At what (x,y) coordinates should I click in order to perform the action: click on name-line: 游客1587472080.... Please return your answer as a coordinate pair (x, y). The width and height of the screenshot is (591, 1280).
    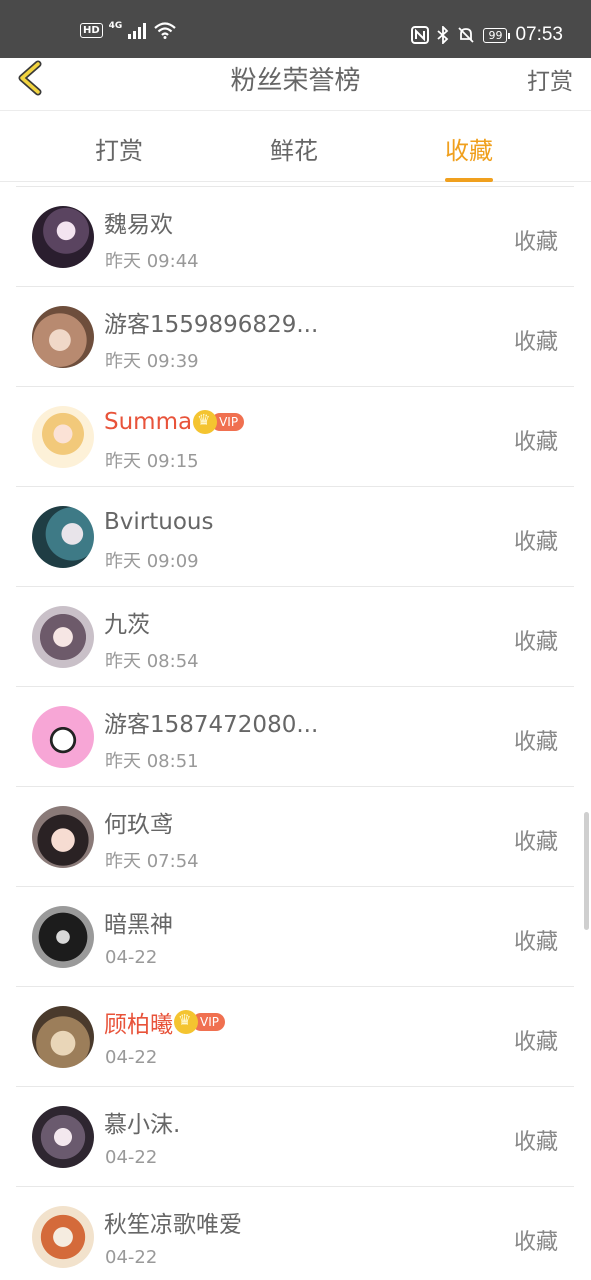
    Looking at the image, I should click on (211, 722).